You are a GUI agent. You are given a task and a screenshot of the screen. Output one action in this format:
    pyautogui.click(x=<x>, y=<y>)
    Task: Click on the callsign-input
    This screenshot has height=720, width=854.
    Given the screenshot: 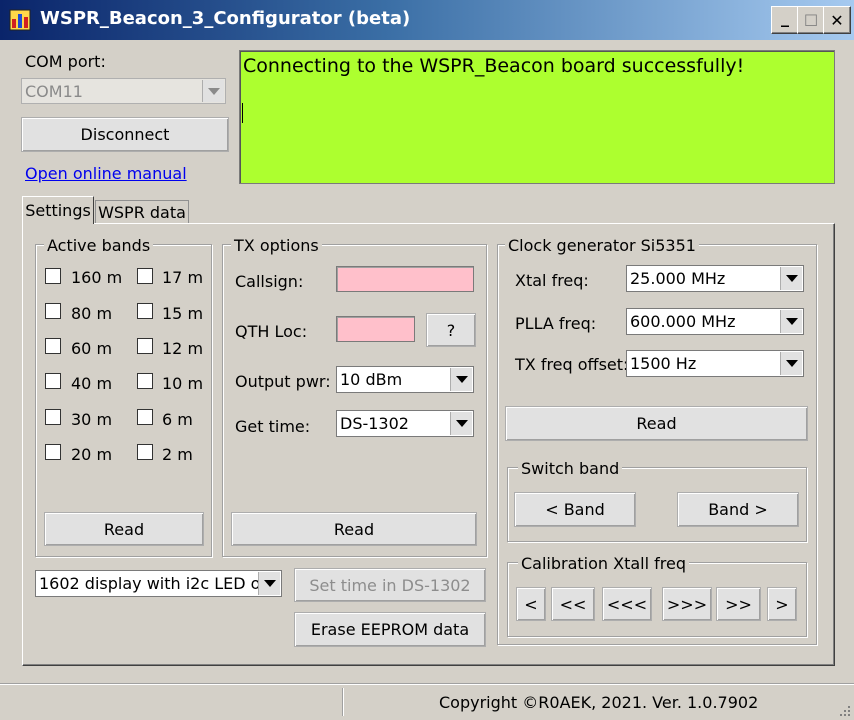 What is the action you would take?
    pyautogui.click(x=405, y=279)
    